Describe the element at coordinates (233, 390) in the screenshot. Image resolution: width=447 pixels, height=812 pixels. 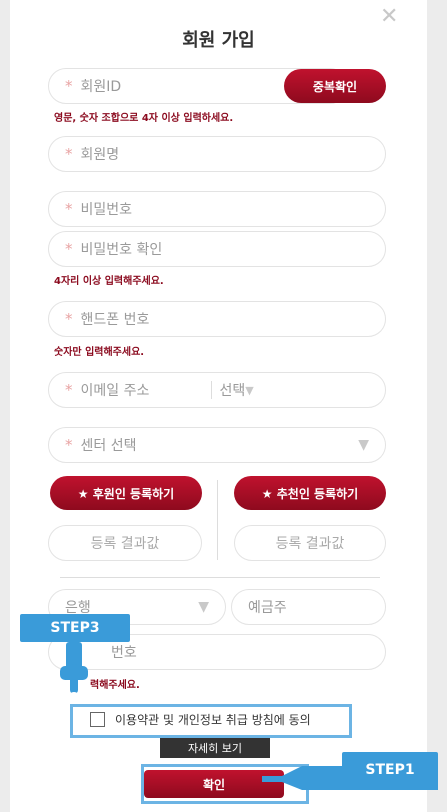
I see `email-domain-select: 선택` at that location.